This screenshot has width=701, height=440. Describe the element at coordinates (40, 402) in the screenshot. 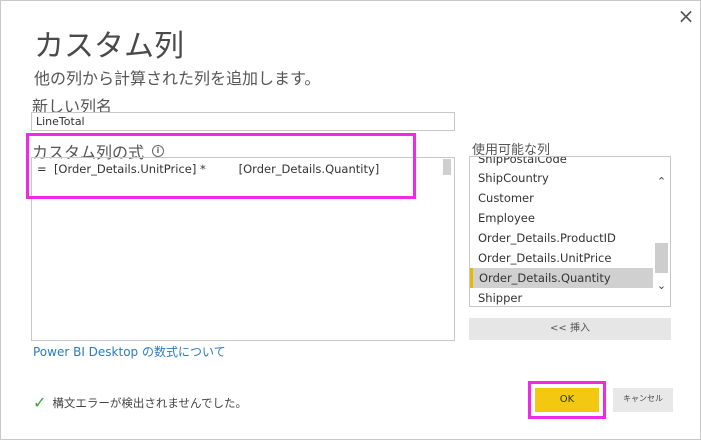

I see `check-icon: ✓` at that location.